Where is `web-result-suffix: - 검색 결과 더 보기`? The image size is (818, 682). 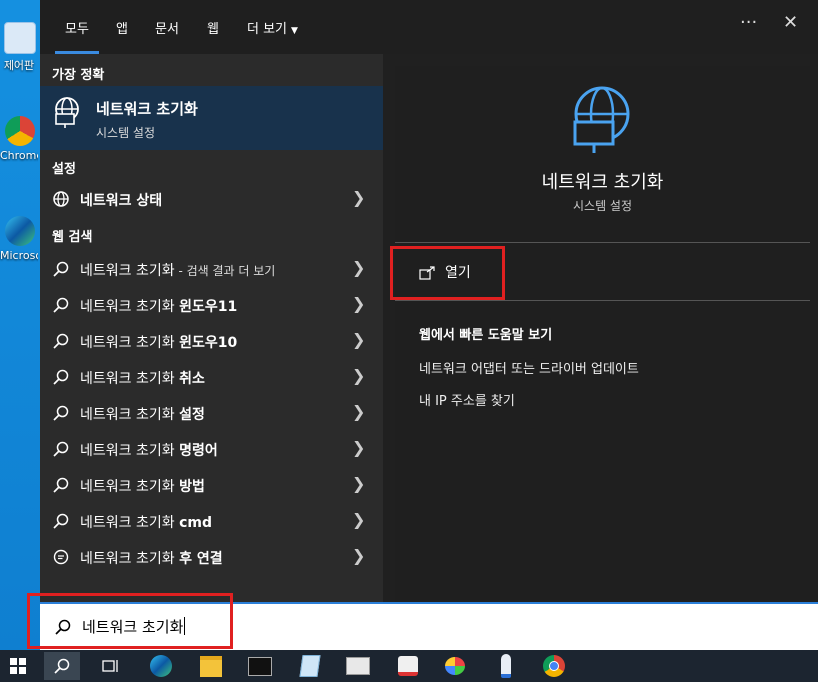
web-result-suffix: - 검색 결과 더 보기 is located at coordinates (225, 271).